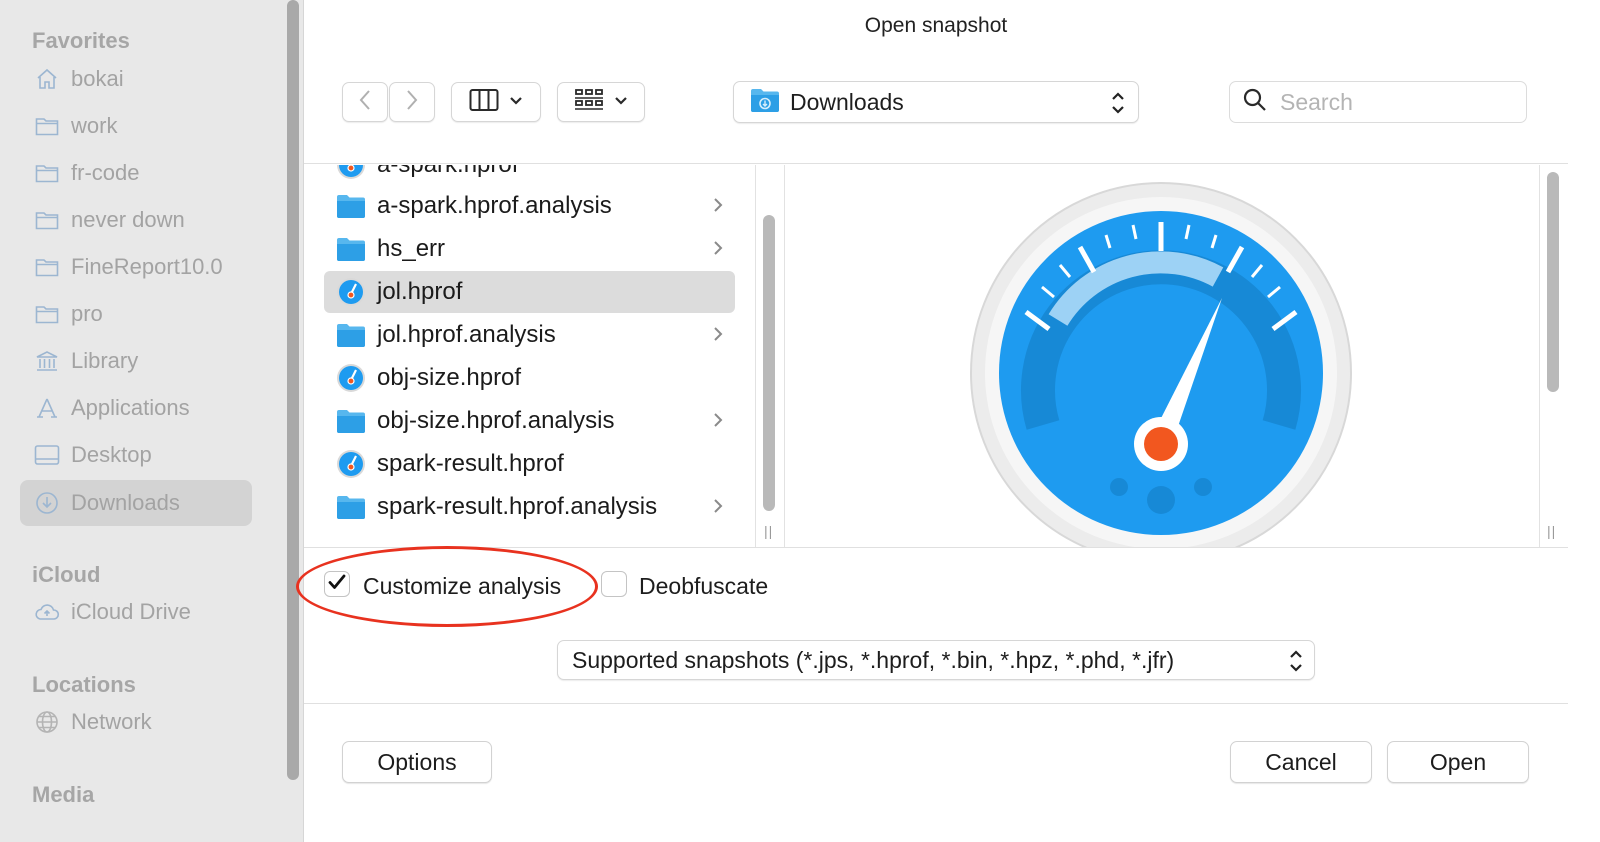  I want to click on applications-icon, so click(47, 408).